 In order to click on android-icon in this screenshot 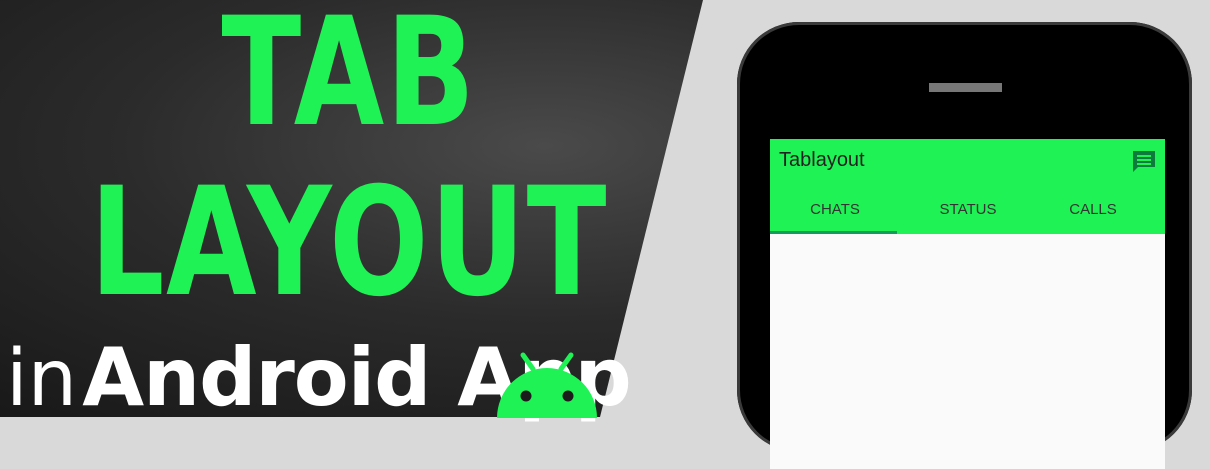, I will do `click(547, 385)`.